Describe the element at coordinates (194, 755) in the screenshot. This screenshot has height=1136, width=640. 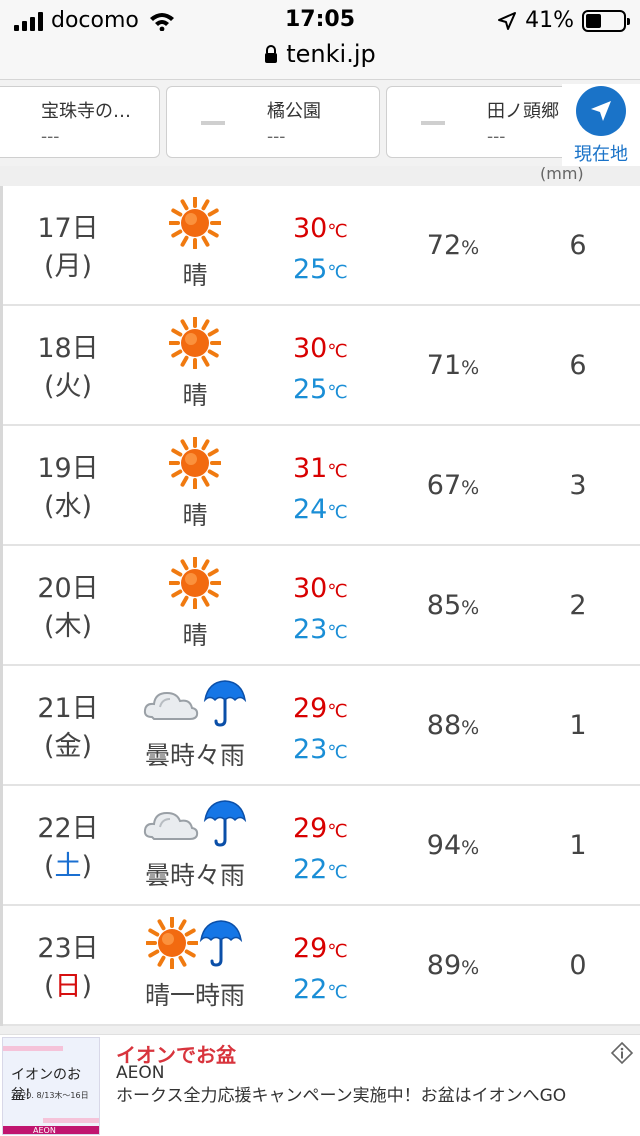
I see `weather-label: 曇時々雨` at that location.